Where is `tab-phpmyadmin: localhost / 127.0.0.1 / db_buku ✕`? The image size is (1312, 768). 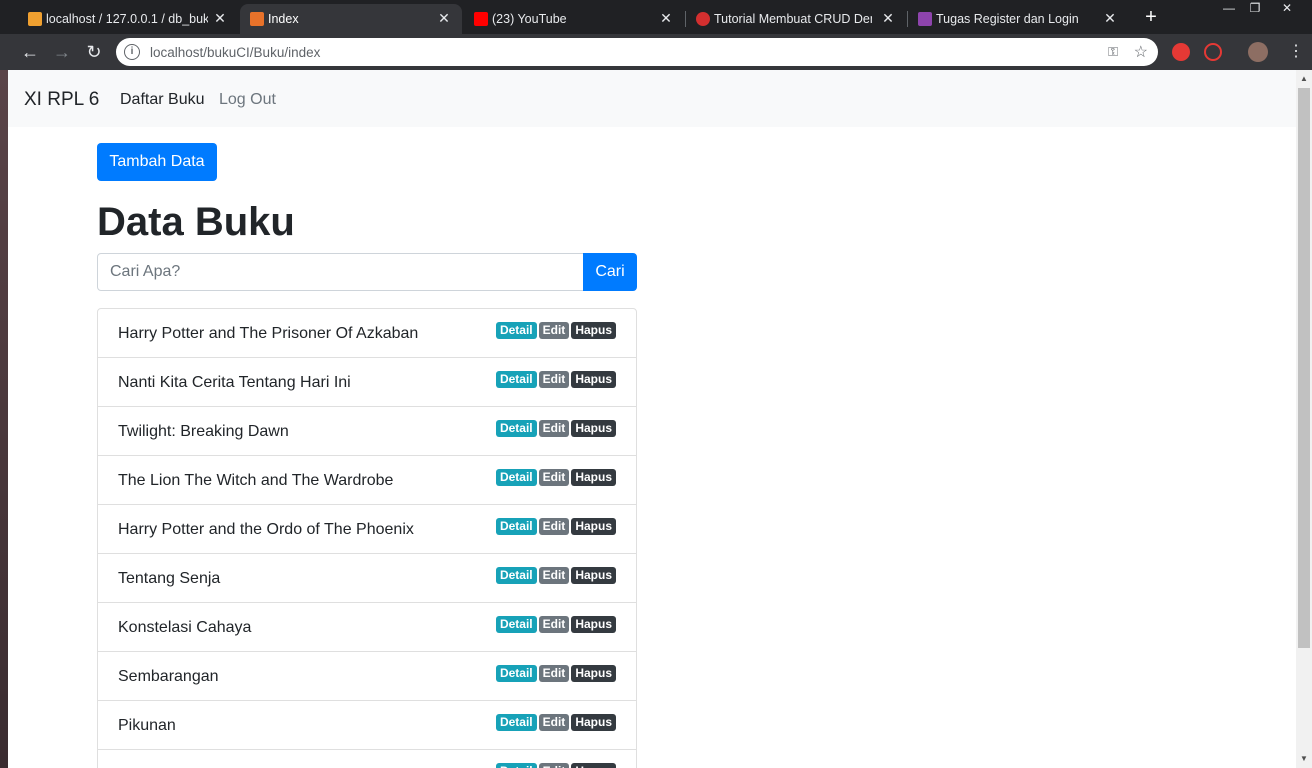 tab-phpmyadmin: localhost / 127.0.0.1 / db_buku ✕ is located at coordinates (128, 19).